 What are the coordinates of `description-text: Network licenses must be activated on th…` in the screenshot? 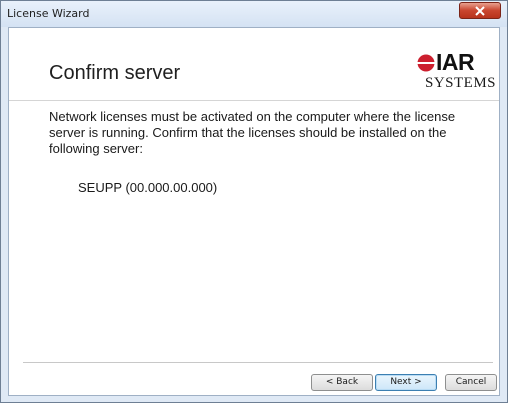 It's located at (252, 132).